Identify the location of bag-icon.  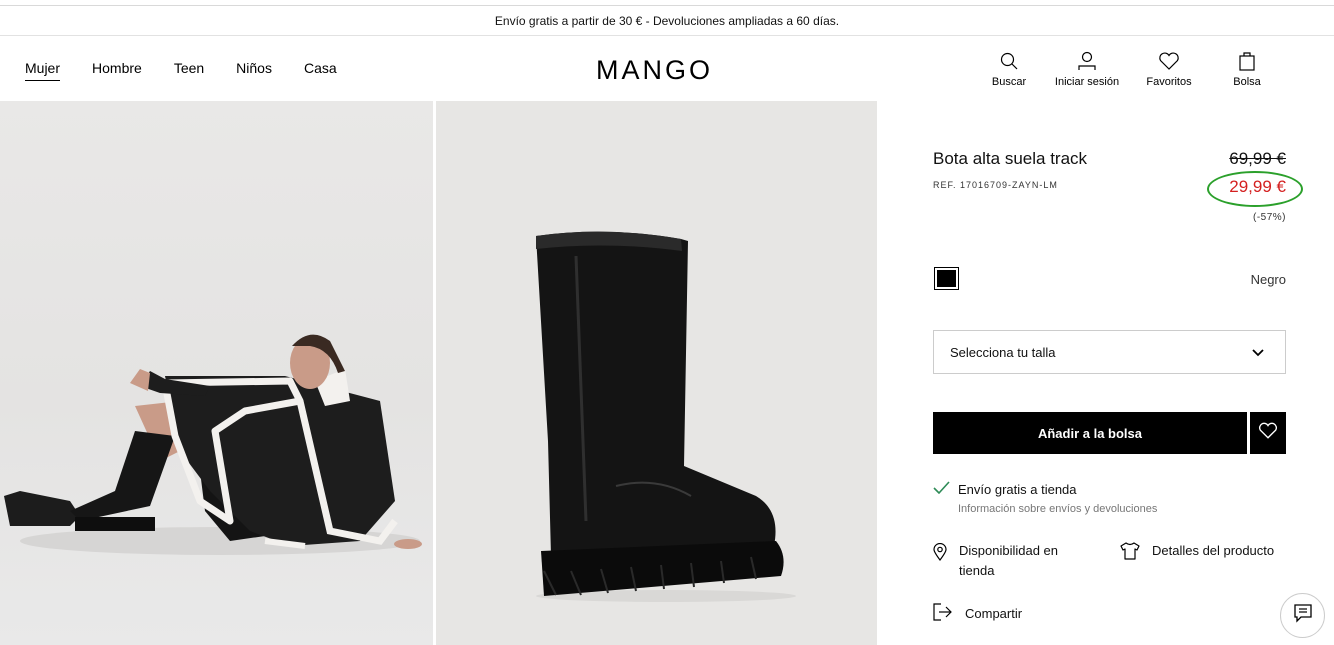
(1247, 61).